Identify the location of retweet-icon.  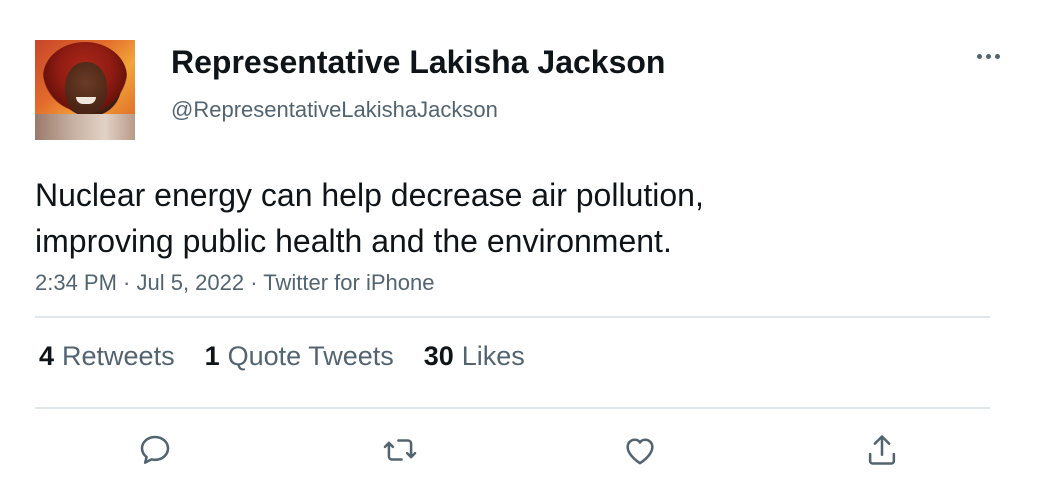
(400, 450).